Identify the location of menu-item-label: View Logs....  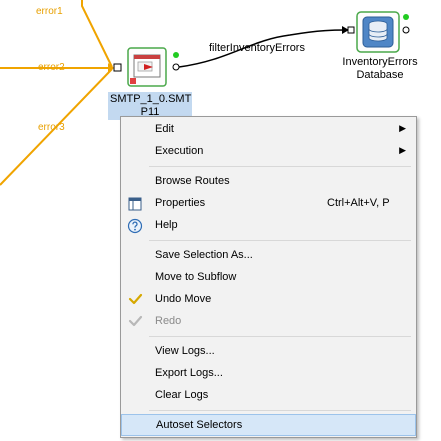
(185, 351).